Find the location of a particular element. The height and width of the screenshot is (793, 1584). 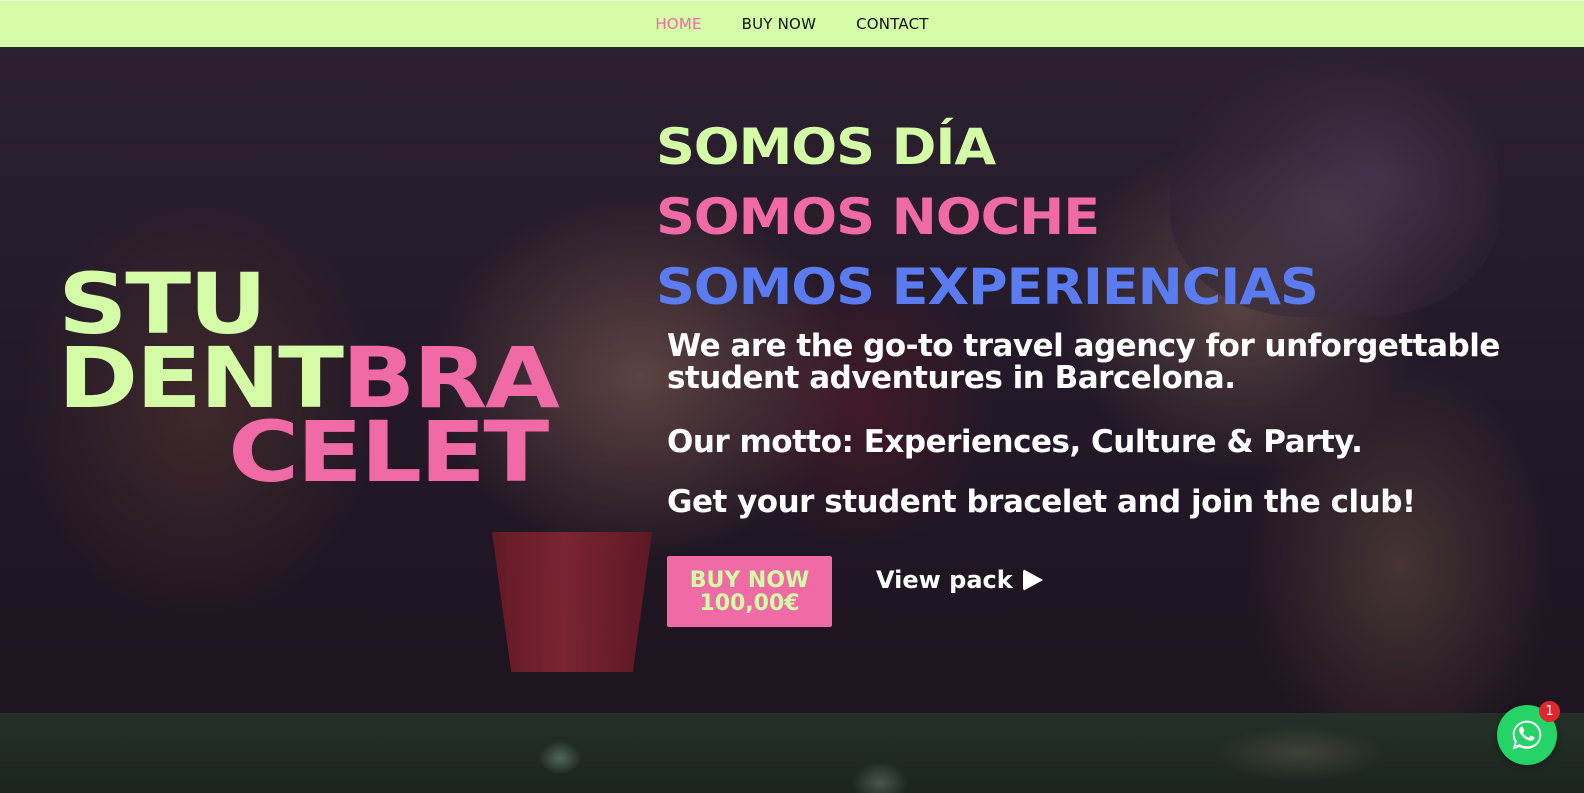

slogan-experiences: SOMOS EXPERIENCIAS is located at coordinates (987, 287).